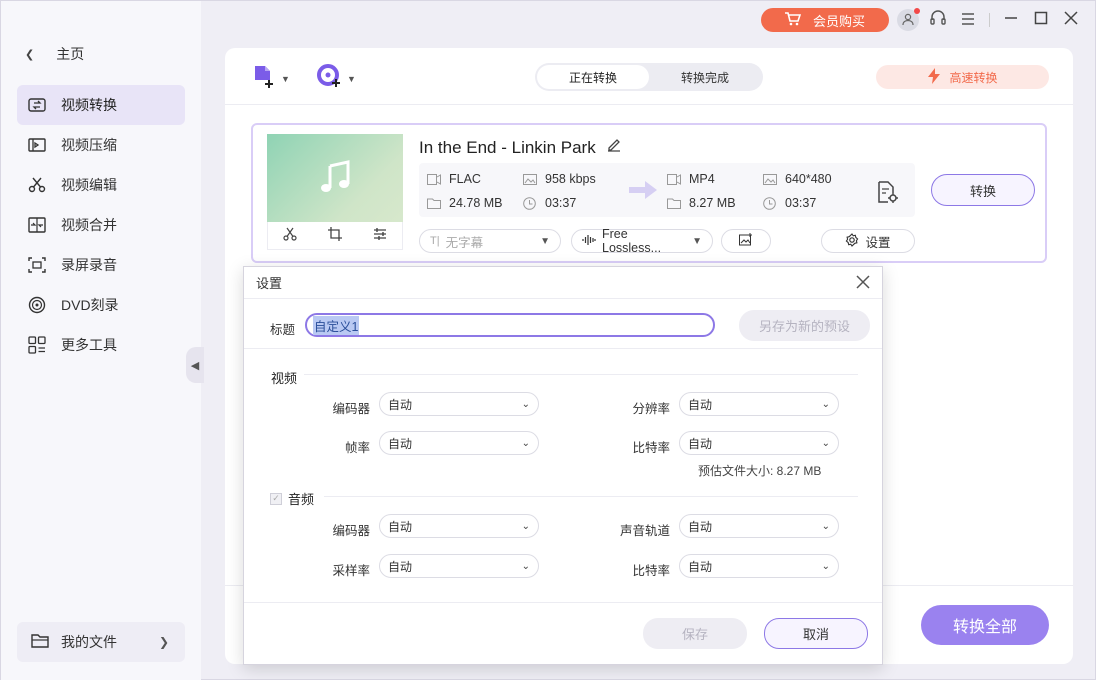  I want to click on cancel-button: 取消, so click(816, 633).